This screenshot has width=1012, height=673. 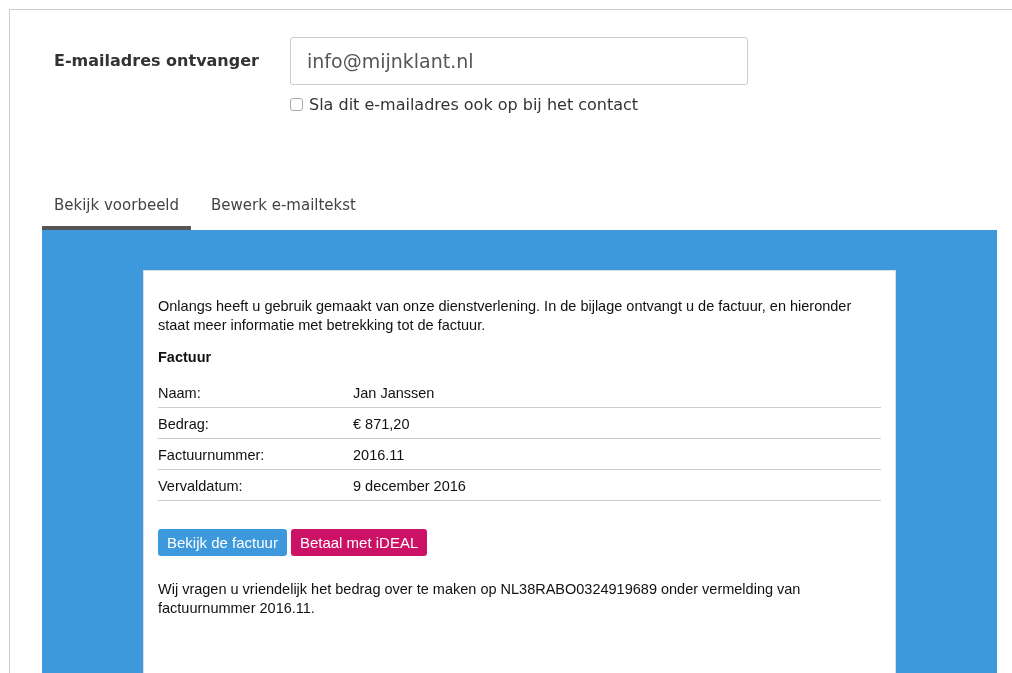 I want to click on email-field: info@mijnklant.nl, so click(x=519, y=61).